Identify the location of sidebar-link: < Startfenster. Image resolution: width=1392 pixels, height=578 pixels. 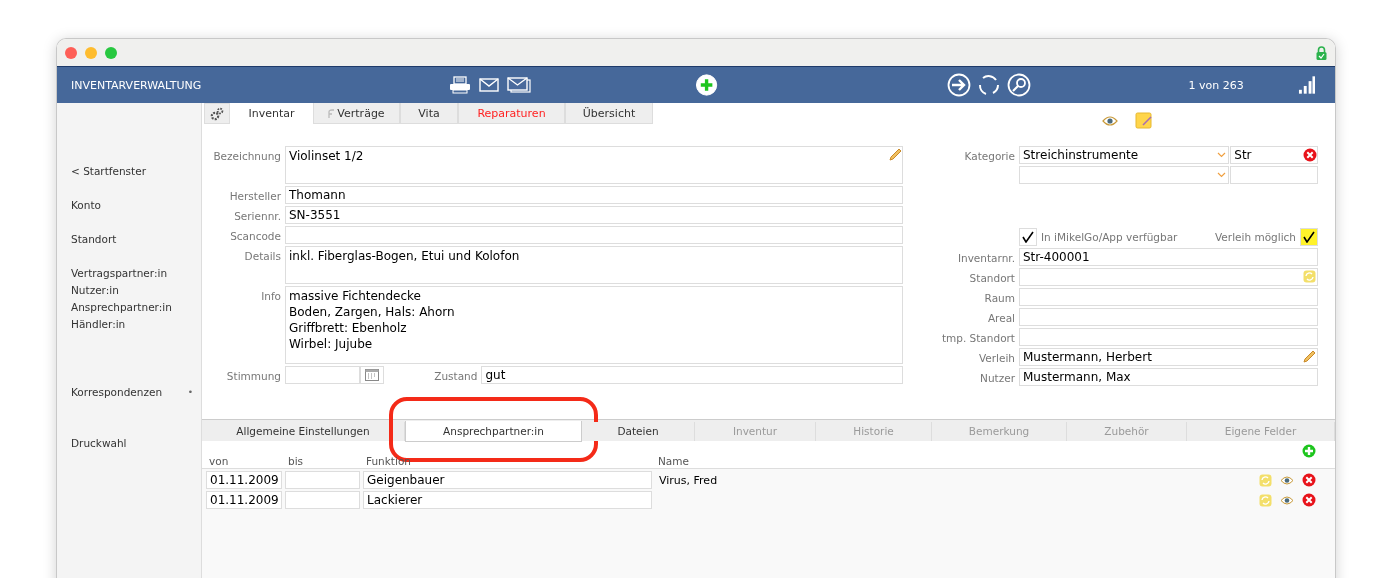
(108, 170).